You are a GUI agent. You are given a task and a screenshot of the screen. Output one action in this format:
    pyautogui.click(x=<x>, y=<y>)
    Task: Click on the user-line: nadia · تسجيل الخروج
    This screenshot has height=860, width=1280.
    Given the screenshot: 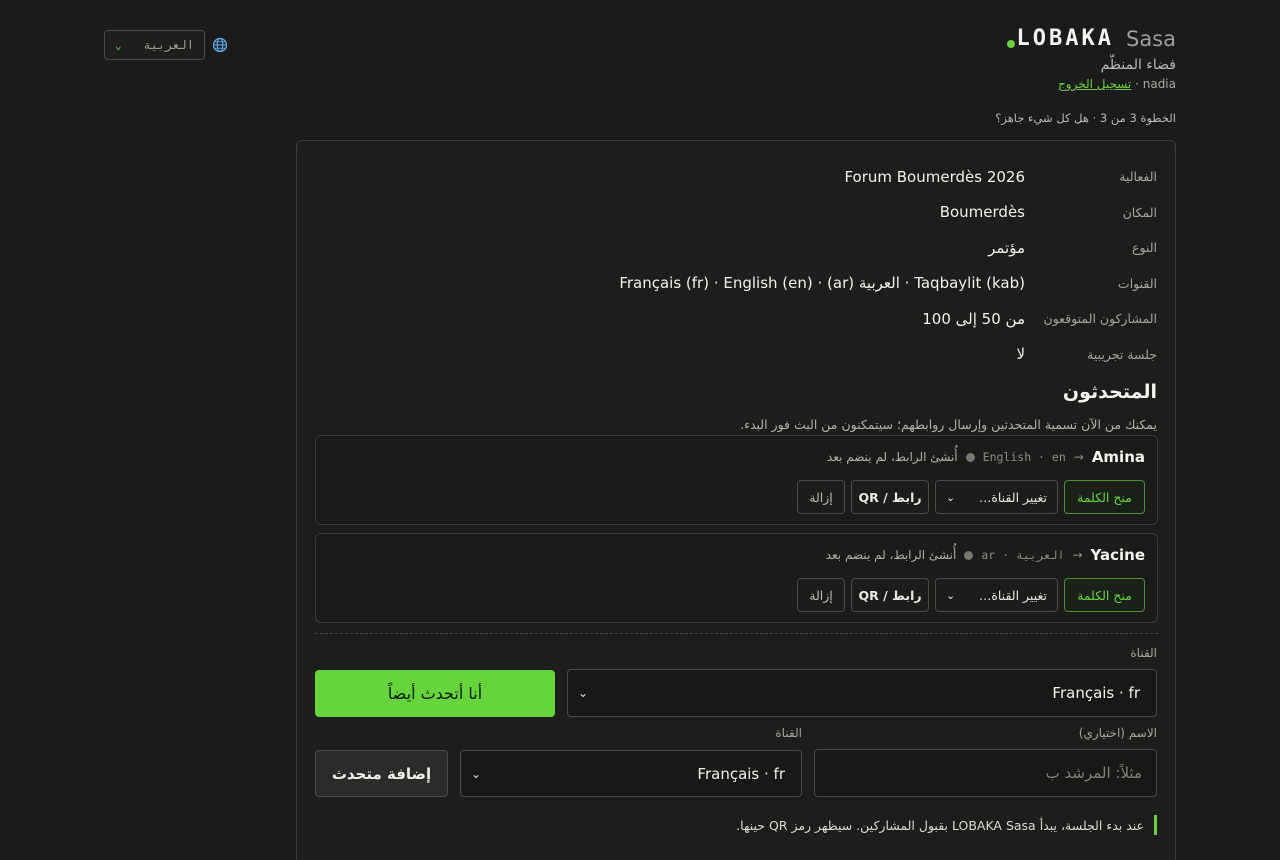 What is the action you would take?
    pyautogui.click(x=1091, y=84)
    